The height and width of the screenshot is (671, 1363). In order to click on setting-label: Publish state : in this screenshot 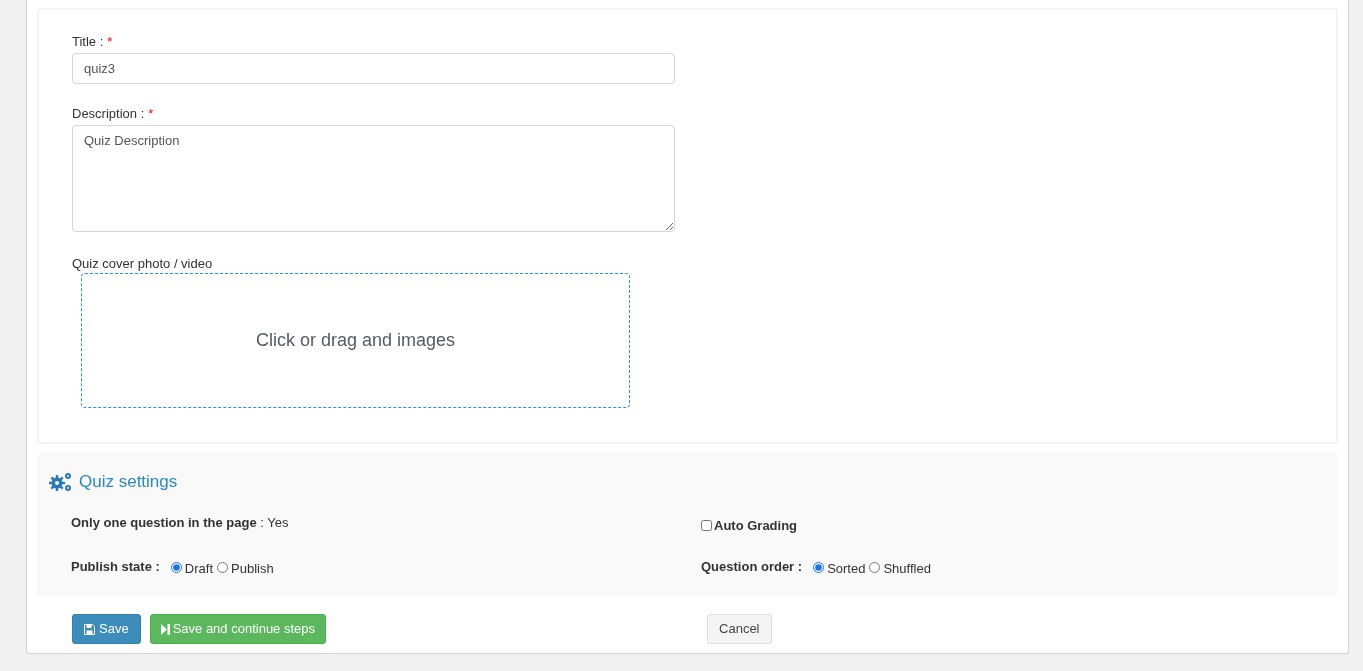, I will do `click(115, 567)`.